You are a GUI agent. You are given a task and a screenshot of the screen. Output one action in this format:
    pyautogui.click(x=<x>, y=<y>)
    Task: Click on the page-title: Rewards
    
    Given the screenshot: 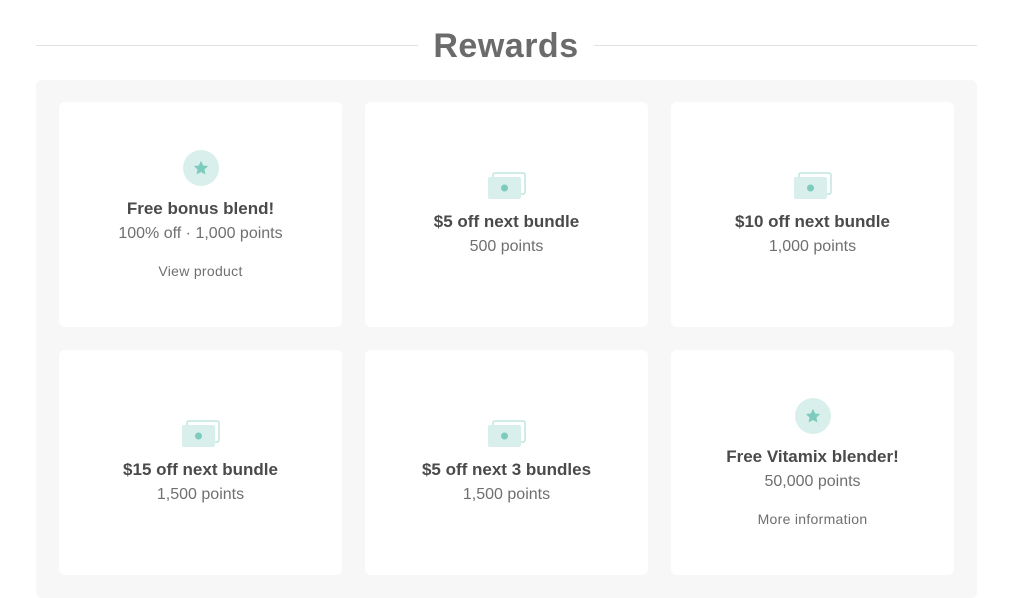 What is the action you would take?
    pyautogui.click(x=506, y=46)
    